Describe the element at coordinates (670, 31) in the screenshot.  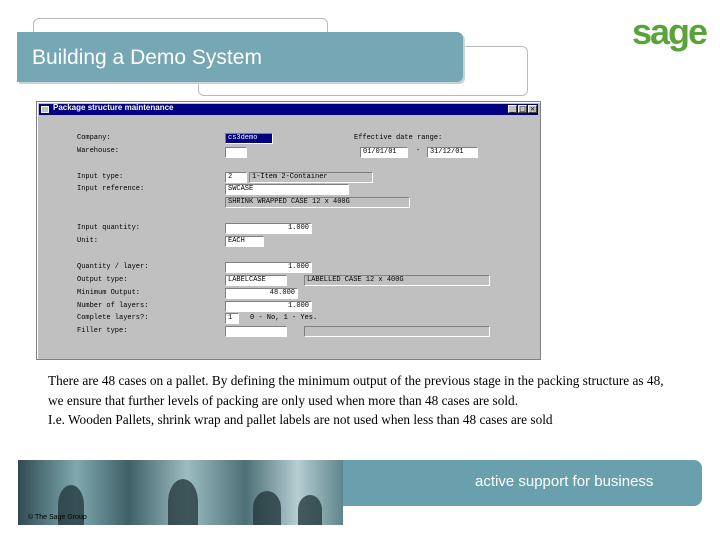
I see `sage-logo: sage` at that location.